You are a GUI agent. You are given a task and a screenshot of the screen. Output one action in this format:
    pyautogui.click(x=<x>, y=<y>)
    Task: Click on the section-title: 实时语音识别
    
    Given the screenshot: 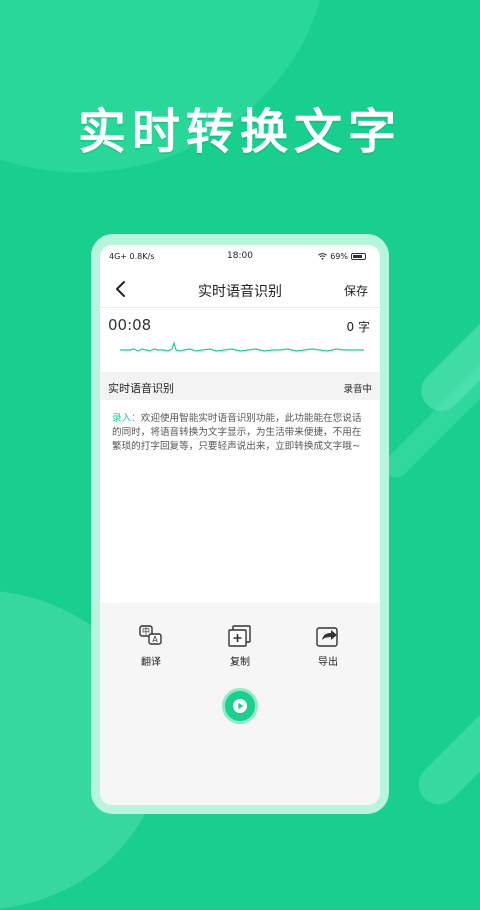 What is the action you would take?
    pyautogui.click(x=141, y=388)
    